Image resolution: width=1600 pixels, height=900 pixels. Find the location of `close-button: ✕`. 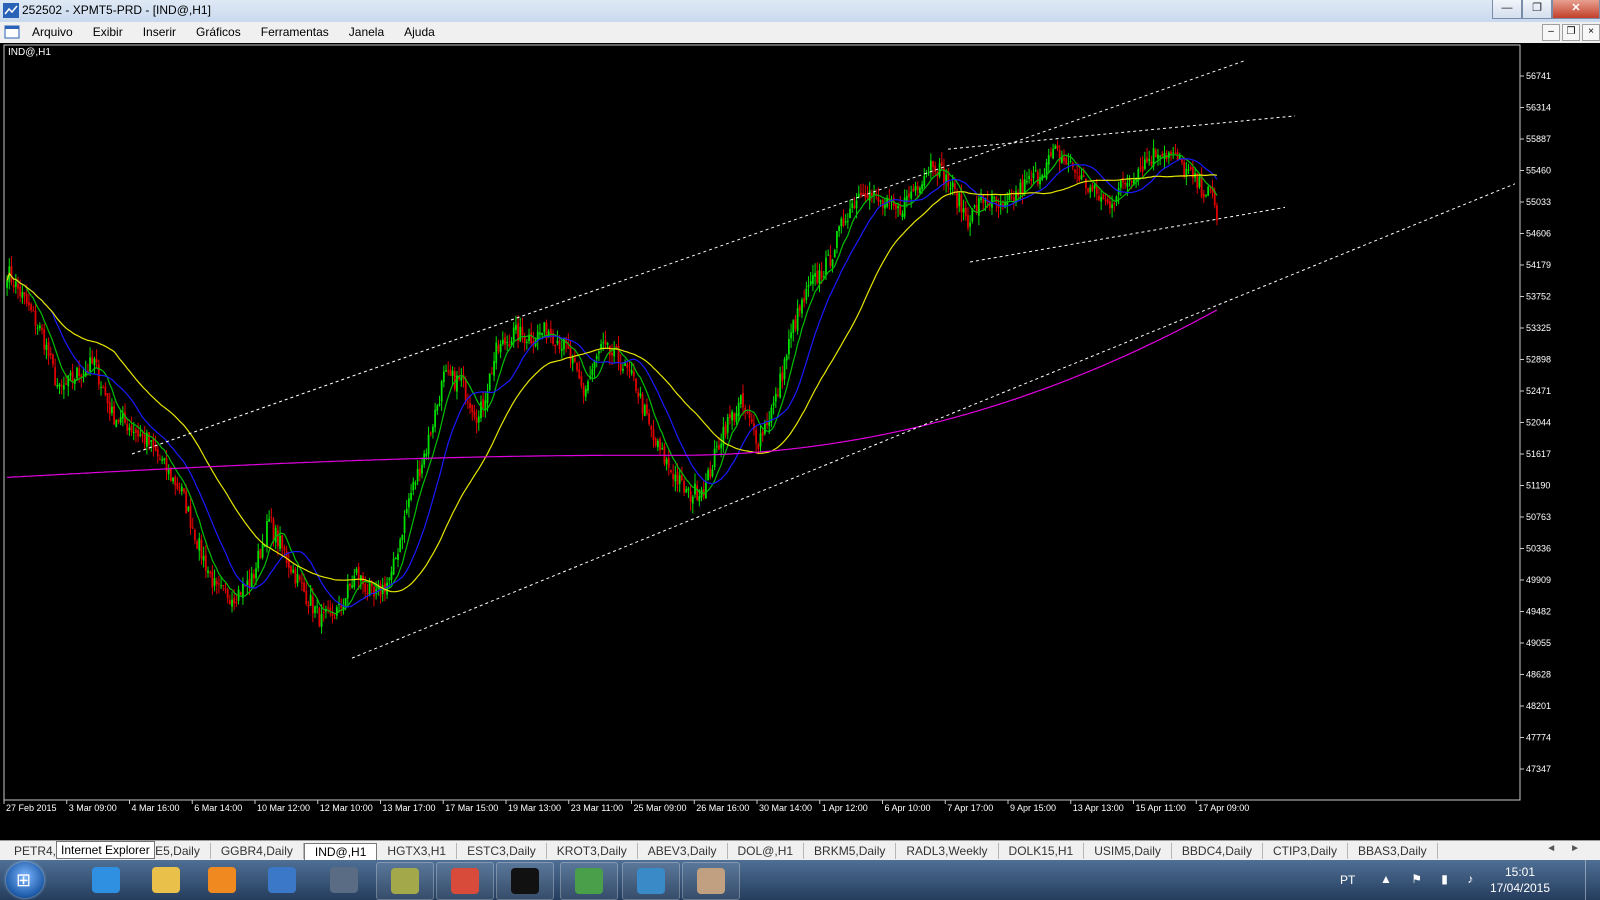

close-button: ✕ is located at coordinates (1576, 9).